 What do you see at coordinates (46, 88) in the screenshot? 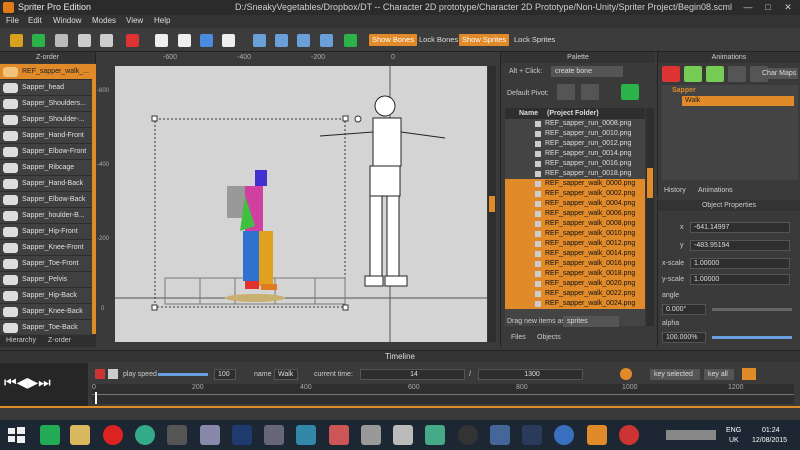
I see `zorder-item: Sapper_head` at bounding box center [46, 88].